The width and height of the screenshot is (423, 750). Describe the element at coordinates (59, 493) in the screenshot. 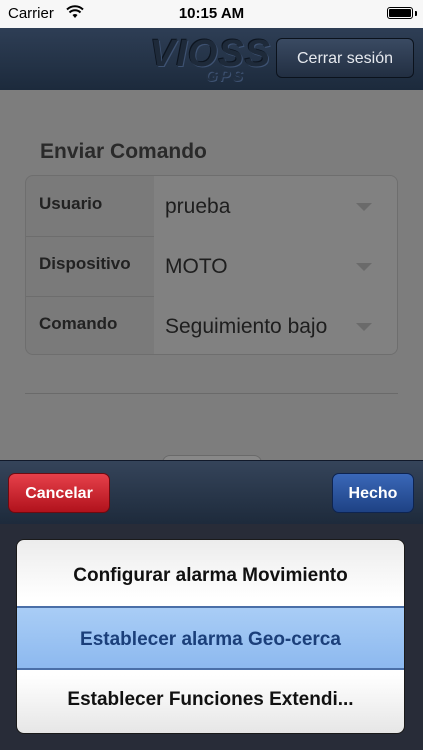

I see `cancel-button: Cancelar` at that location.